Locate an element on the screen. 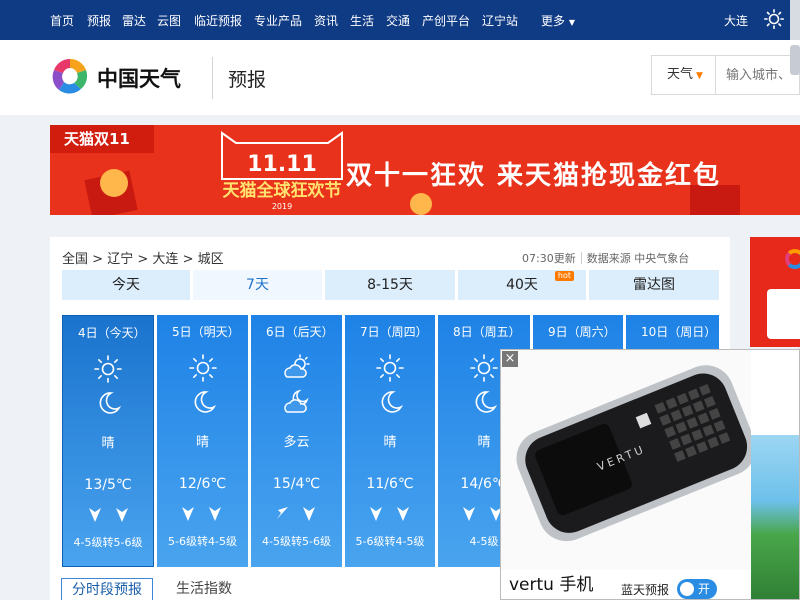  banner-cat-text: 天猫全球狂欢节 is located at coordinates (282, 190).